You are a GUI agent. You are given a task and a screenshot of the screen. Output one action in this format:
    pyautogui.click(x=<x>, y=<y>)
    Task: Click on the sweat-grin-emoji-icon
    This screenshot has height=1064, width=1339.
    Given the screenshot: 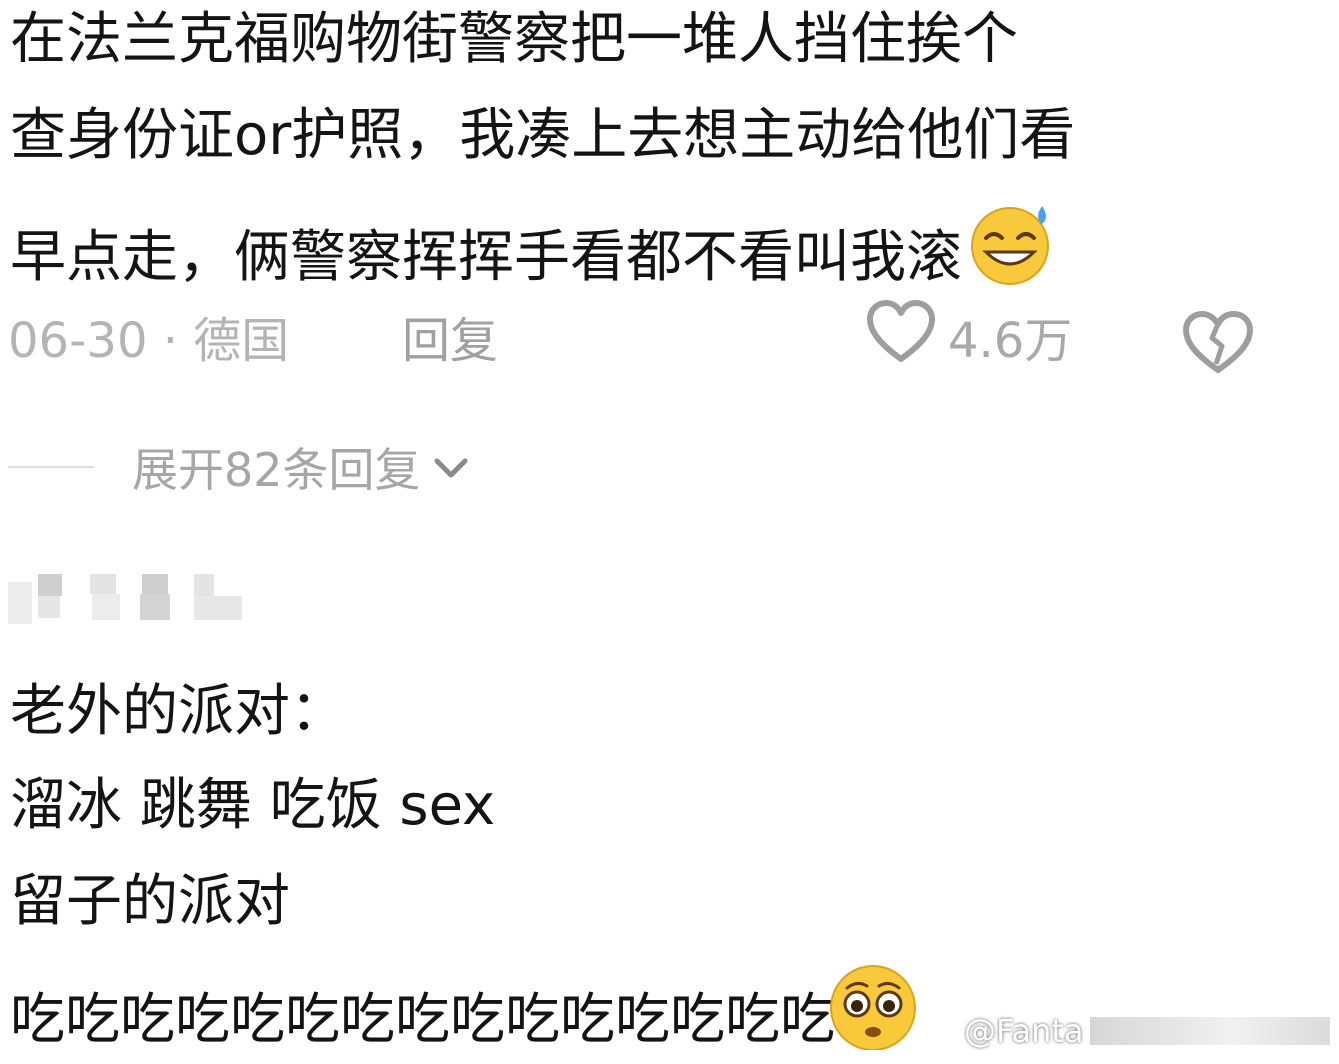 What is the action you would take?
    pyautogui.click(x=1012, y=250)
    